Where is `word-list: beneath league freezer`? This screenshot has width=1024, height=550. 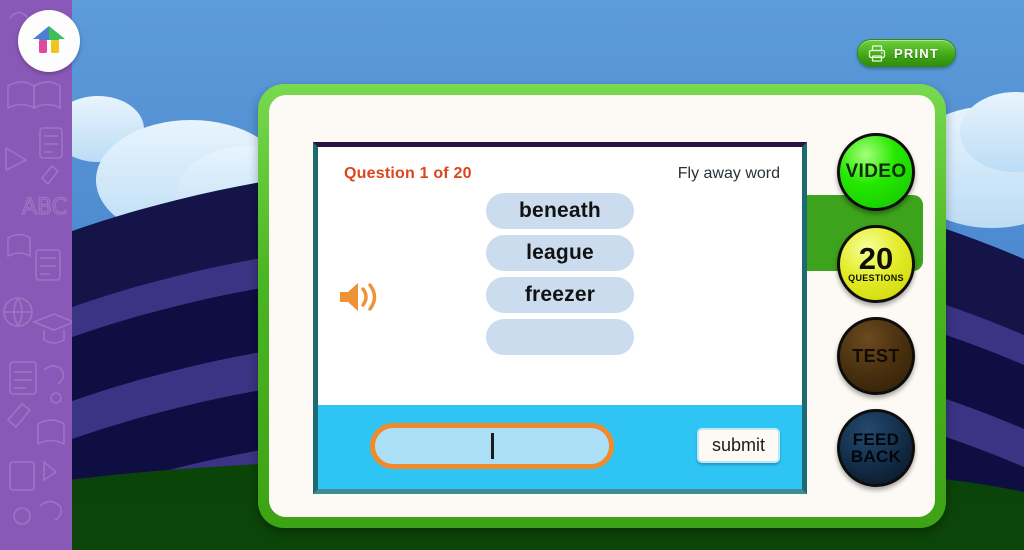
word-list: beneath league freezer is located at coordinates (560, 274).